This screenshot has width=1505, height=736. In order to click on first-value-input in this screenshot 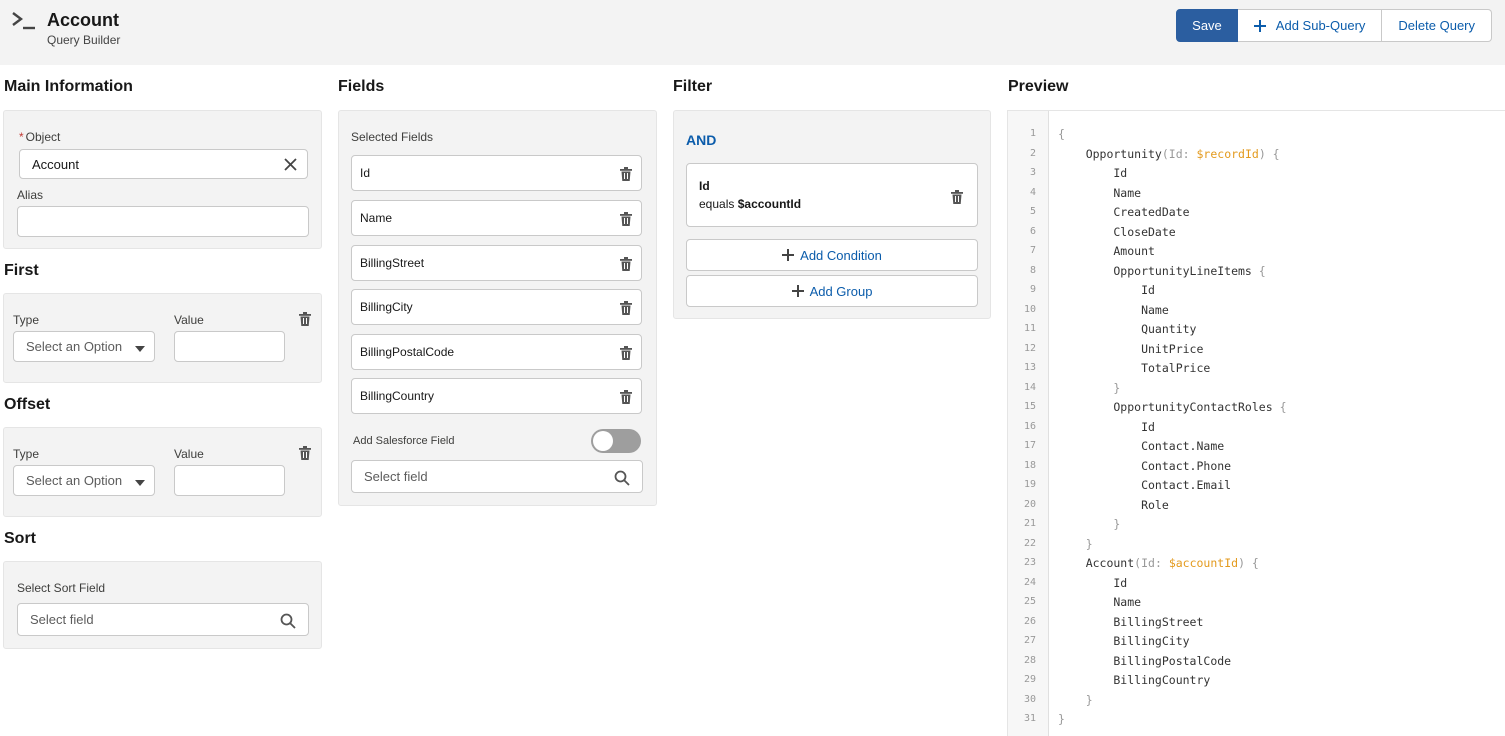, I will do `click(229, 346)`.